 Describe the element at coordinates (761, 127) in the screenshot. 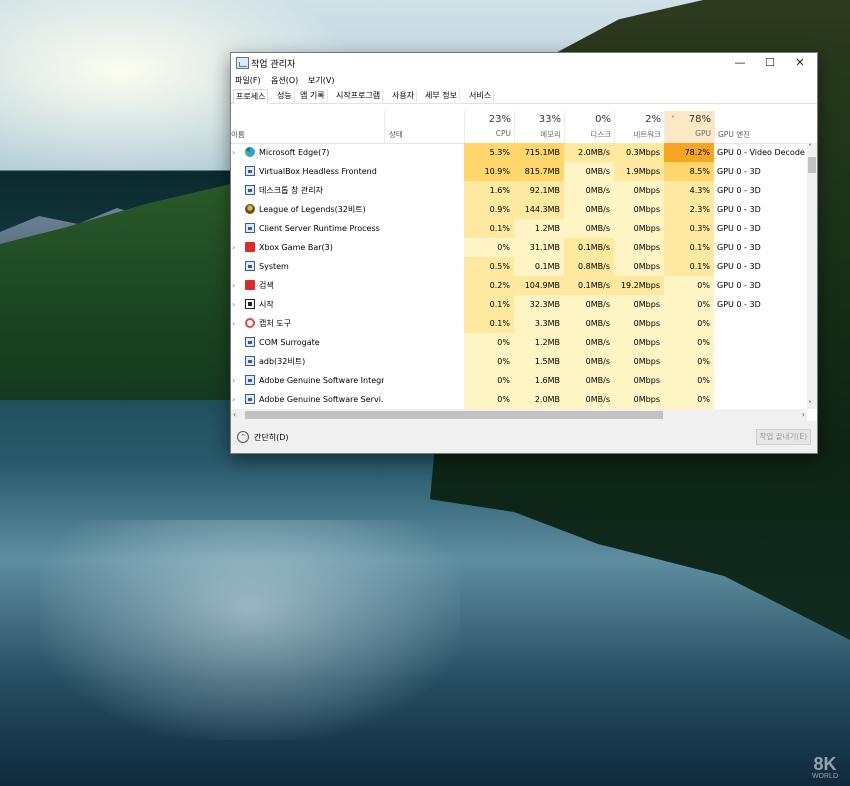

I see `header-gpu-engine: GPU 엔진` at that location.